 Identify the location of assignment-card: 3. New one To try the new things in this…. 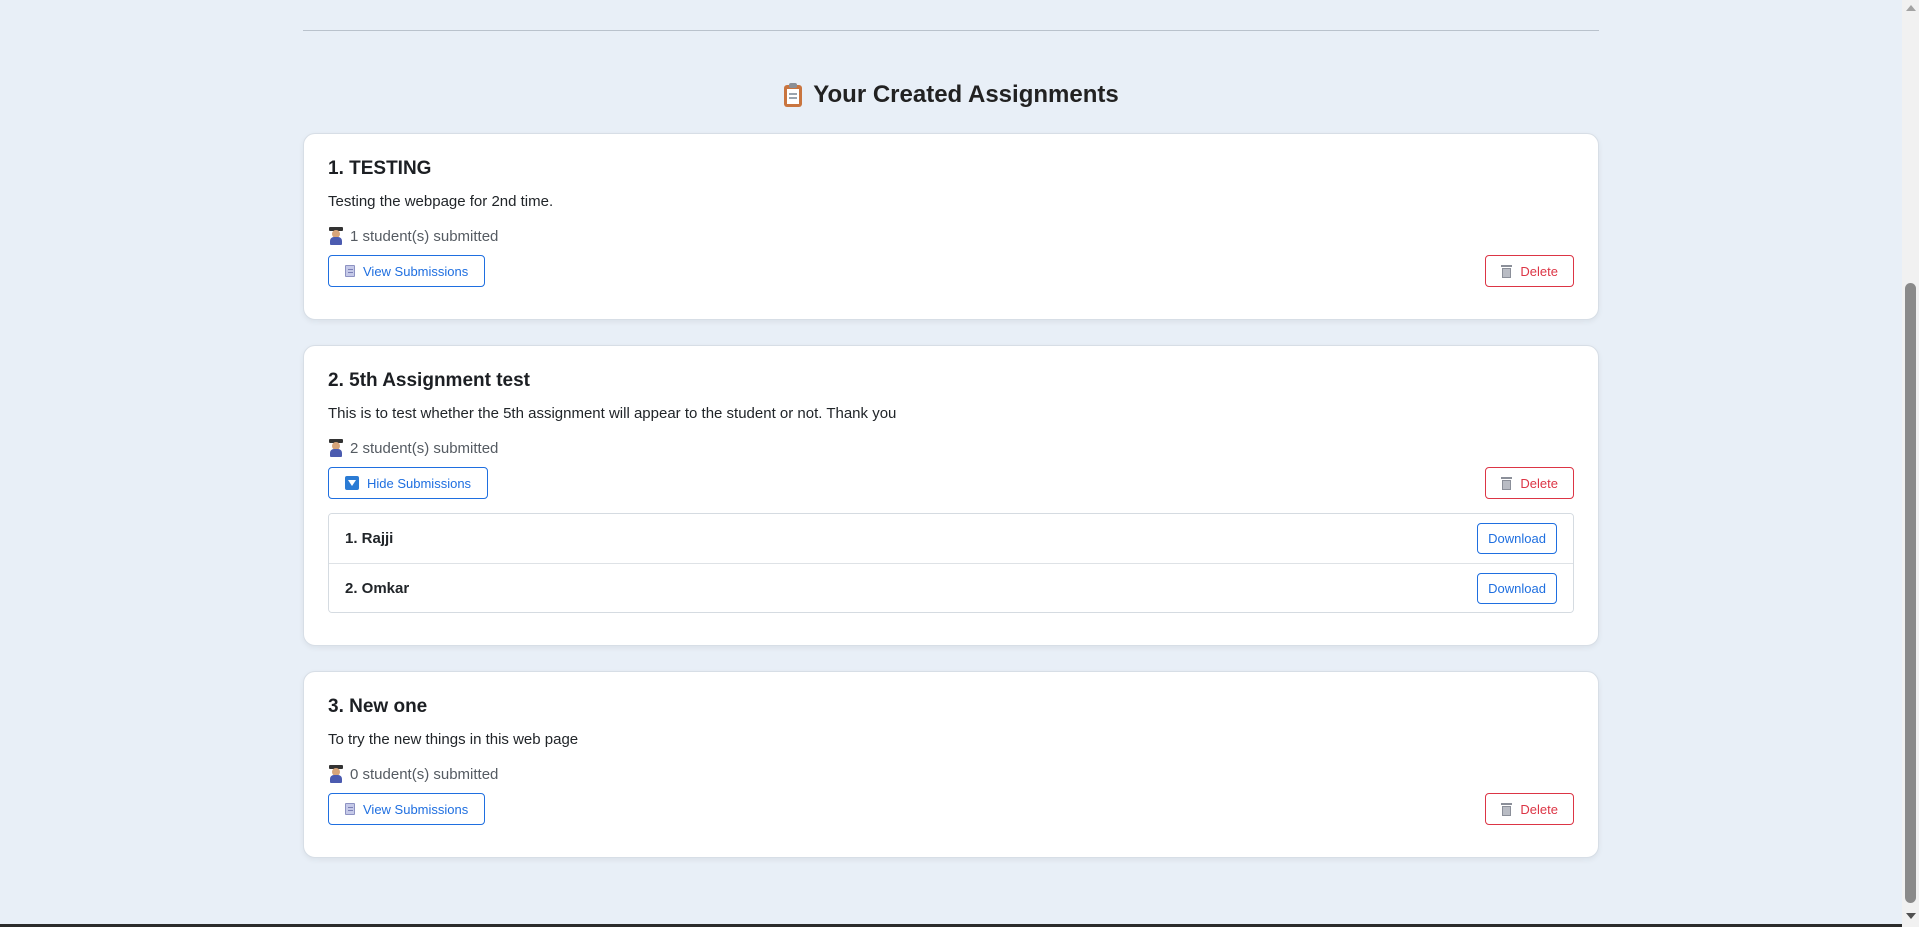
(951, 764).